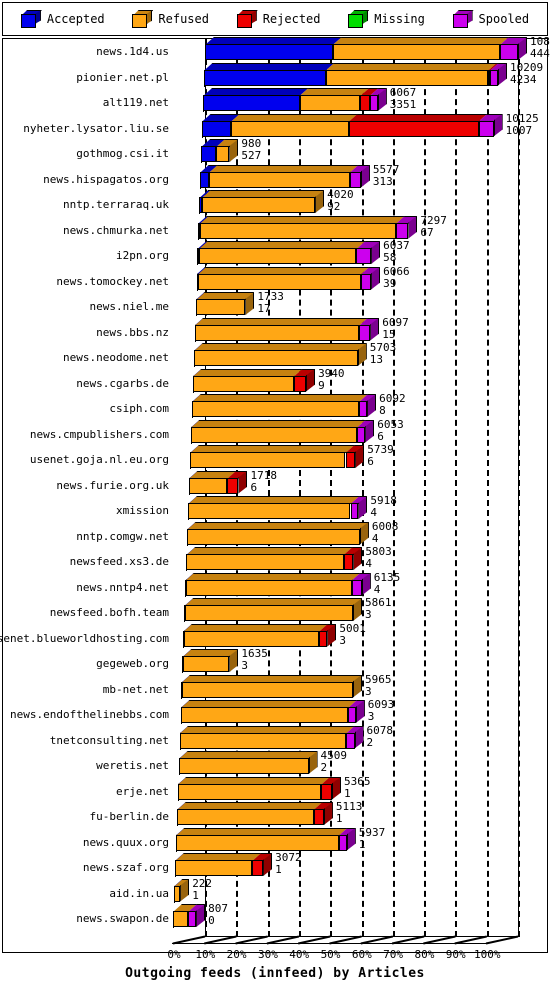  I want to click on legend-item-spooled: Spooled, so click(491, 19).